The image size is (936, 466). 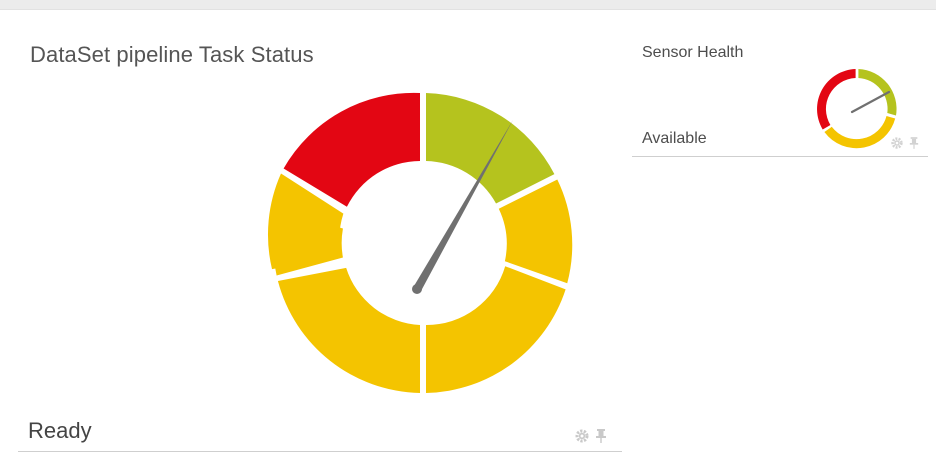 What do you see at coordinates (870, 102) in the screenshot?
I see `sensor-gauge-needle` at bounding box center [870, 102].